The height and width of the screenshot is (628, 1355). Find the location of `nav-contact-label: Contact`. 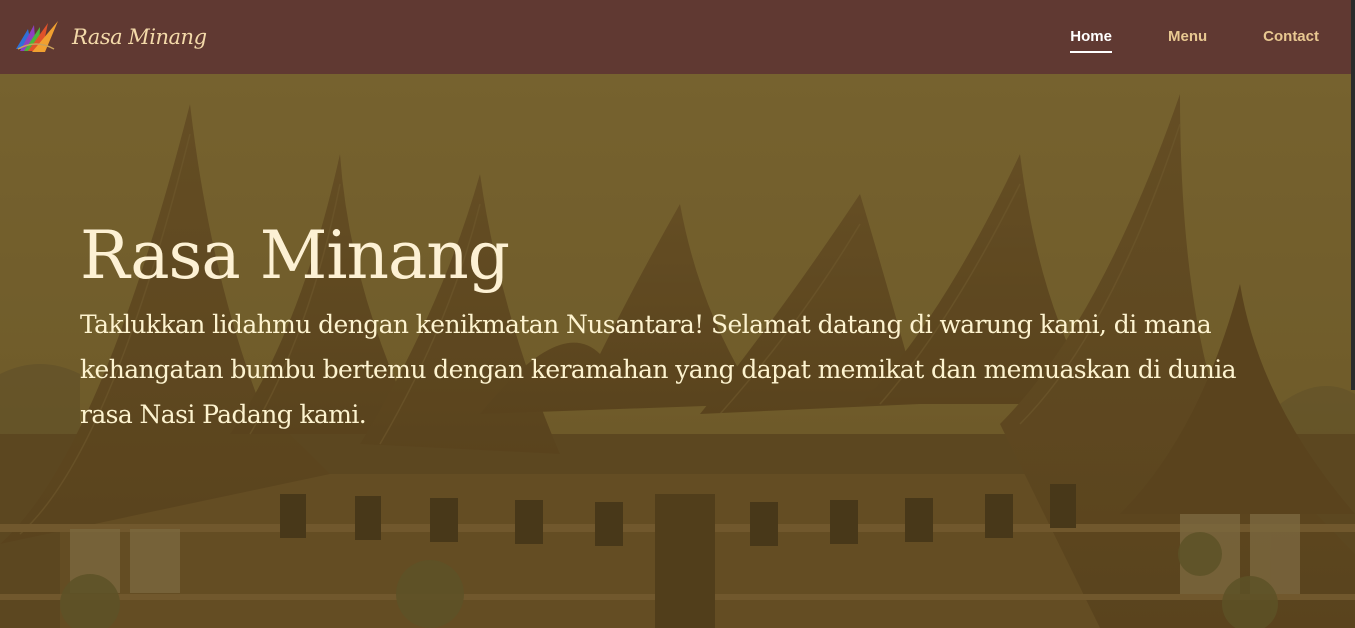

nav-contact-label: Contact is located at coordinates (1291, 36).